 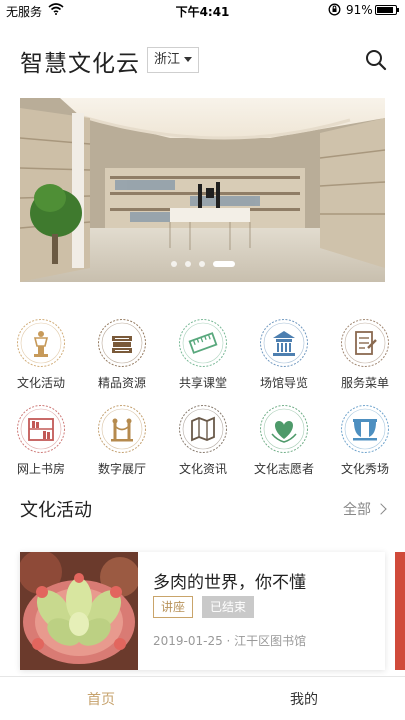 I want to click on activity-meta: 2019-01-25 · 江干区图书馆, so click(x=230, y=641).